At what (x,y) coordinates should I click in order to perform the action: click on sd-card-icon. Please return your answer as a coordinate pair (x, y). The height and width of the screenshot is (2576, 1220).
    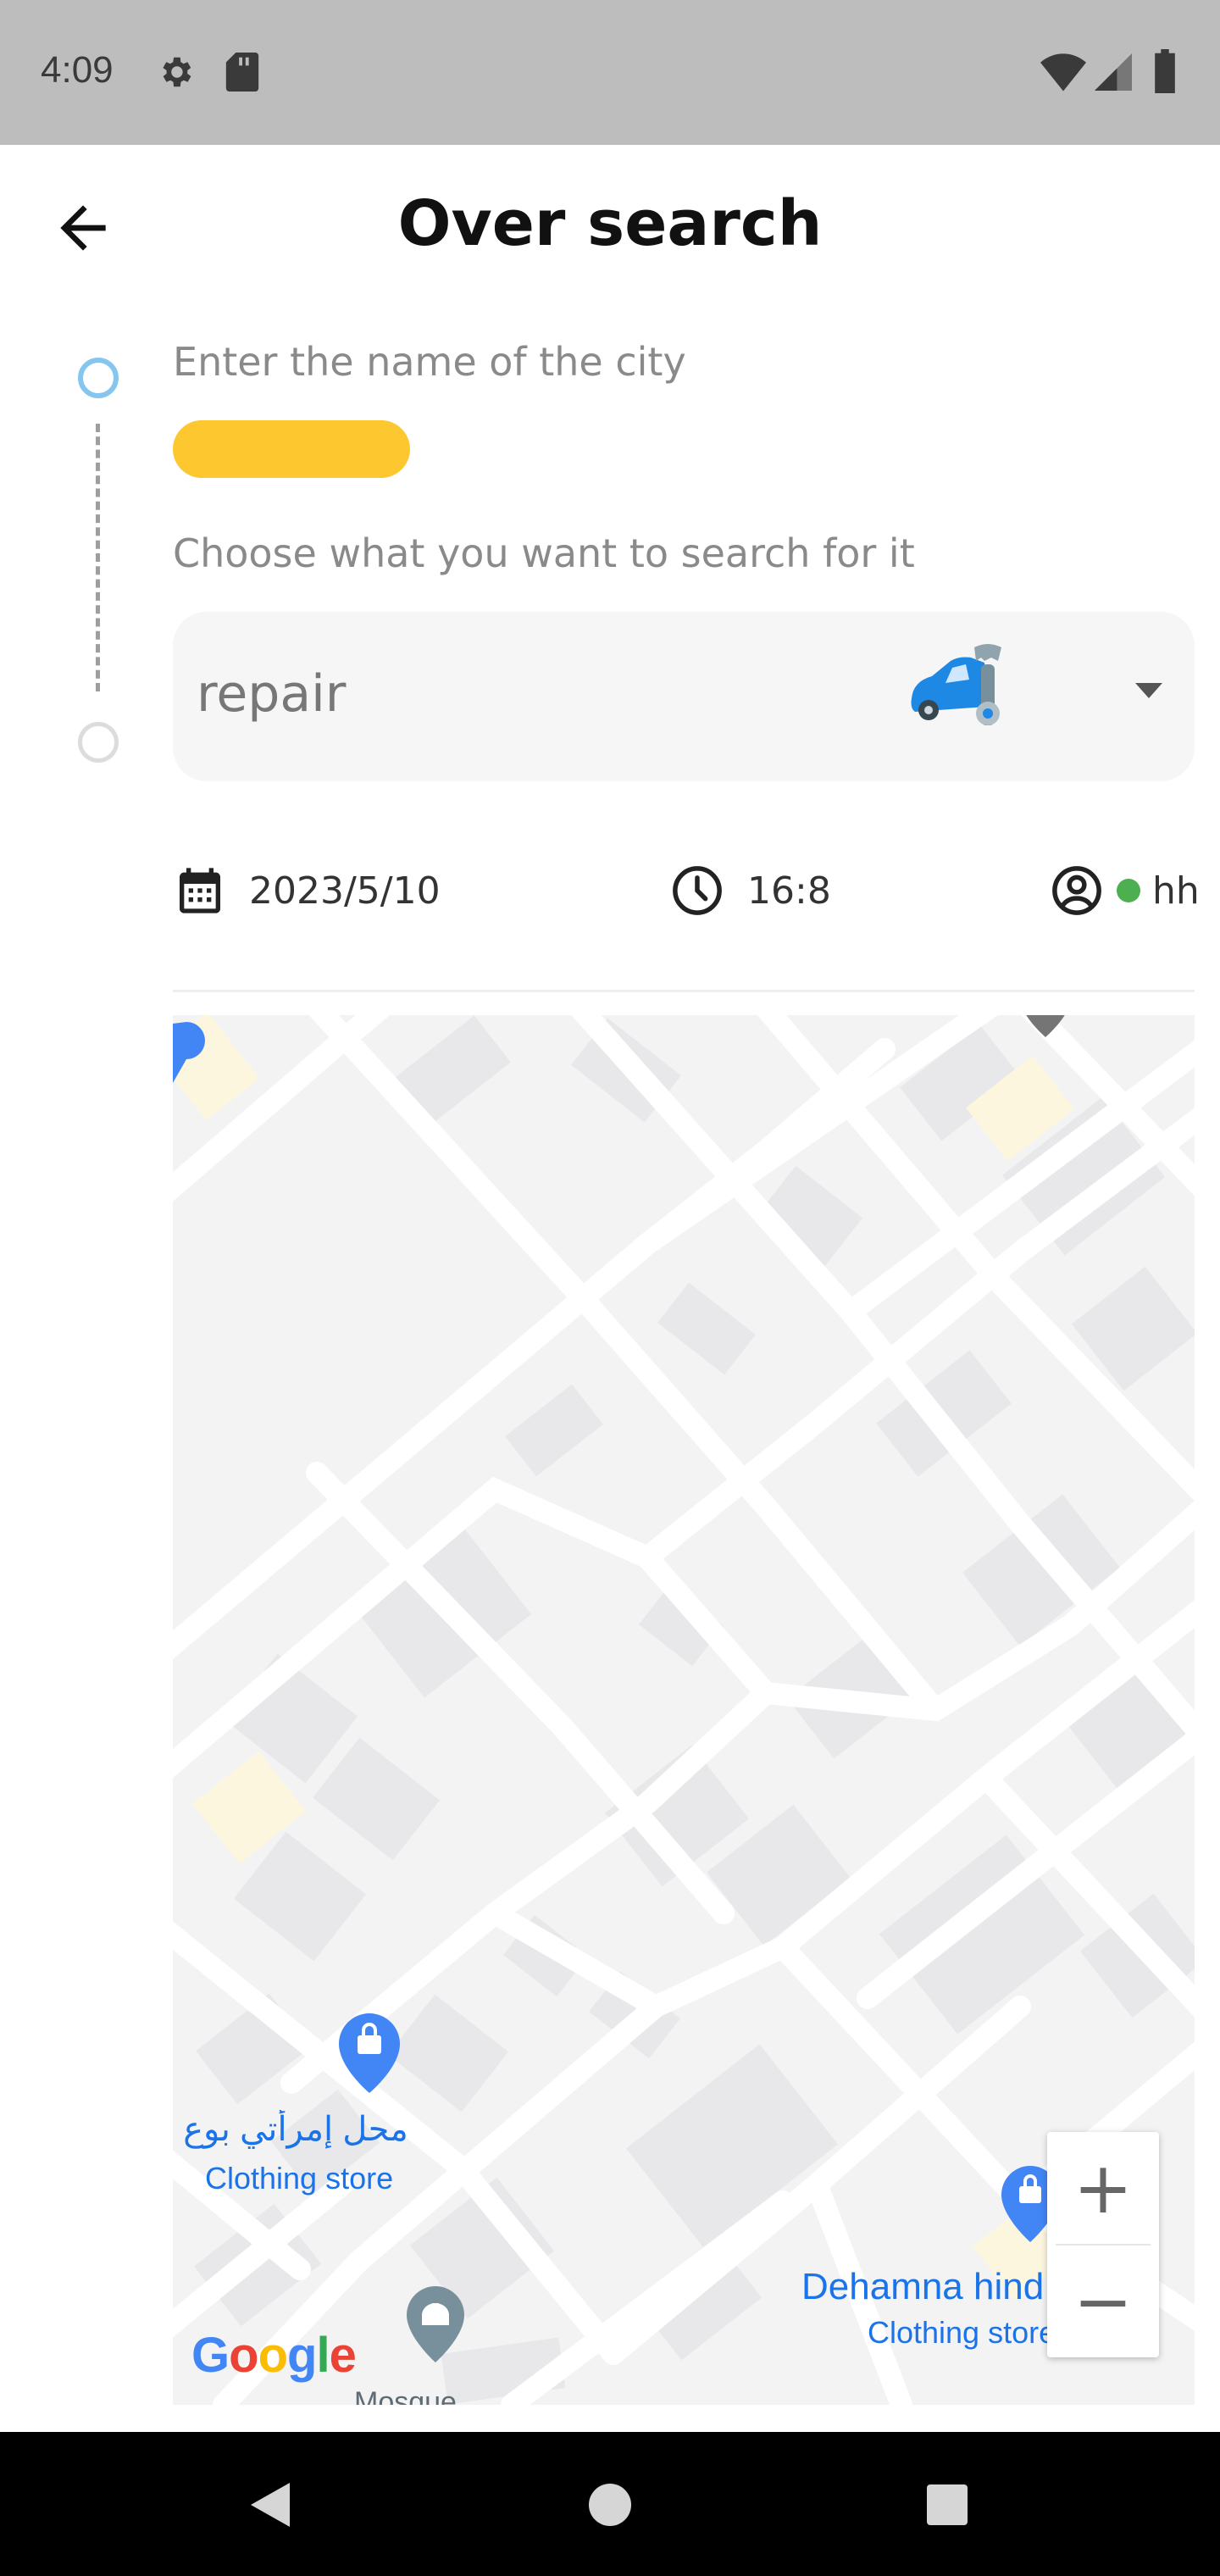
    Looking at the image, I should click on (242, 72).